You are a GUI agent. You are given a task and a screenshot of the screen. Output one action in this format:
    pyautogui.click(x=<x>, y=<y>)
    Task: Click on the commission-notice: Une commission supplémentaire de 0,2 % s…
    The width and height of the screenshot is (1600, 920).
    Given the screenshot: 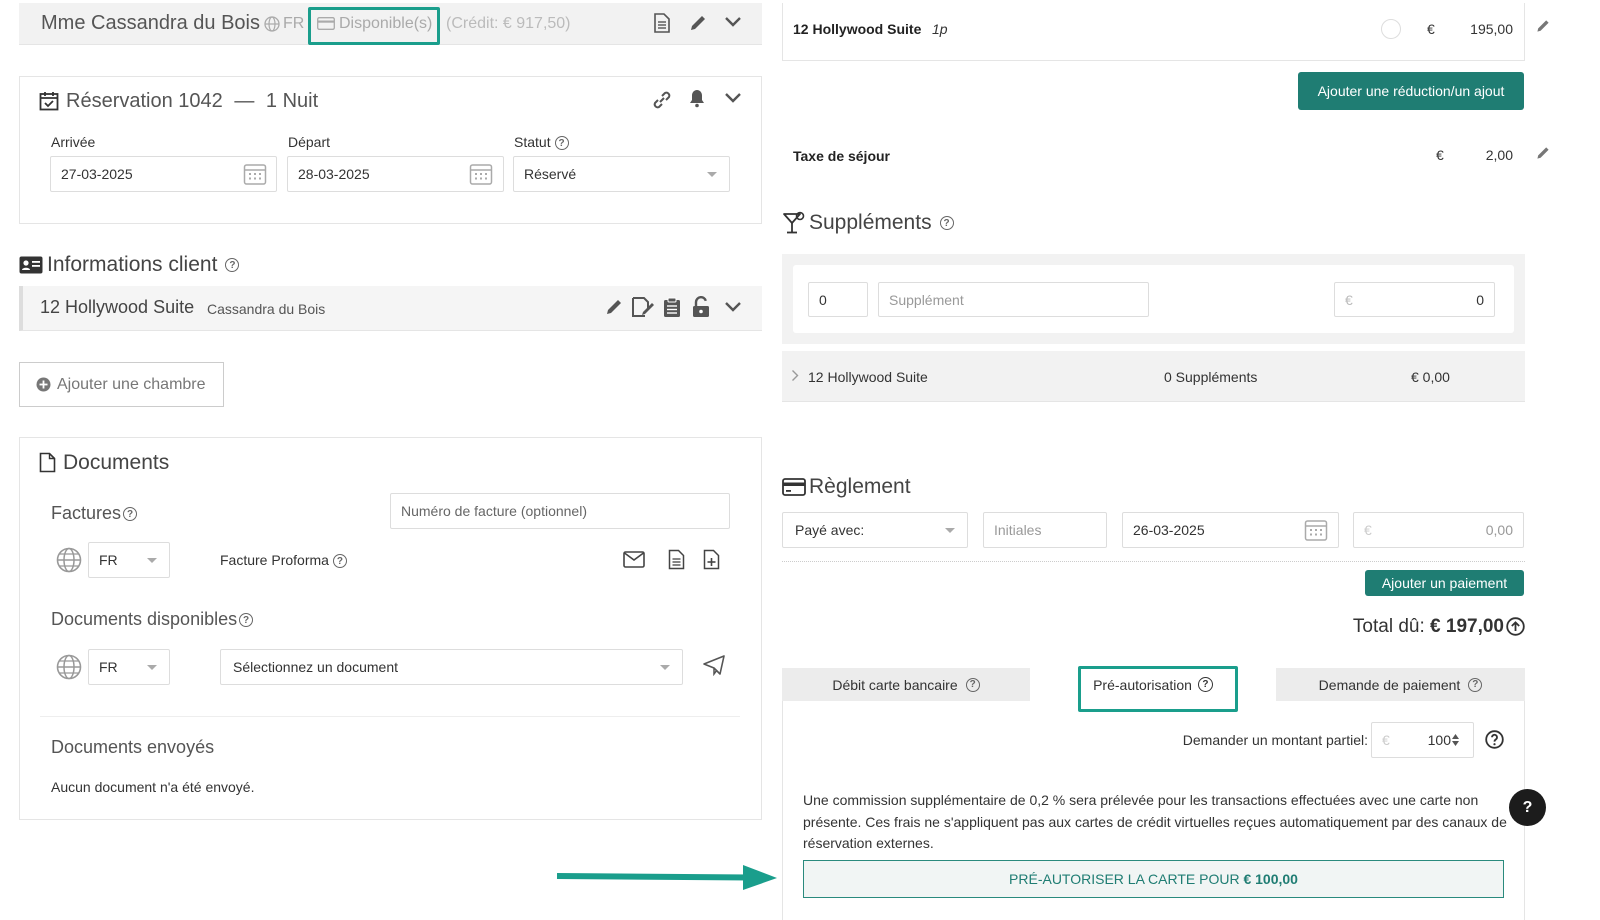 What is the action you would take?
    pyautogui.click(x=1155, y=821)
    